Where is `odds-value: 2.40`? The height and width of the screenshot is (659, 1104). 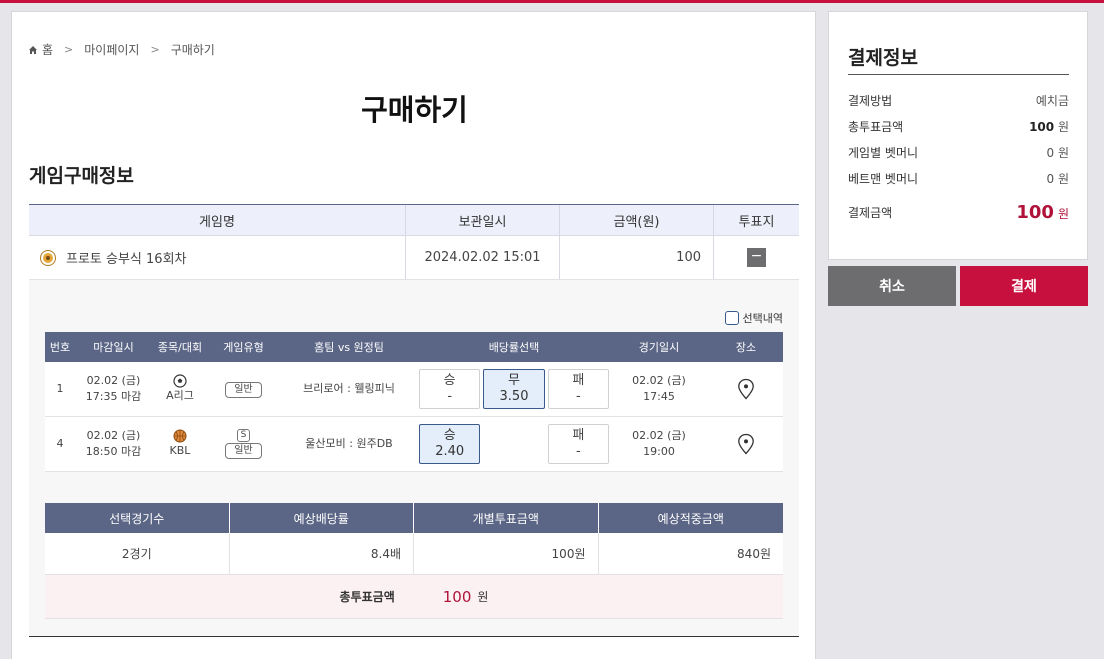
odds-value: 2.40 is located at coordinates (450, 451).